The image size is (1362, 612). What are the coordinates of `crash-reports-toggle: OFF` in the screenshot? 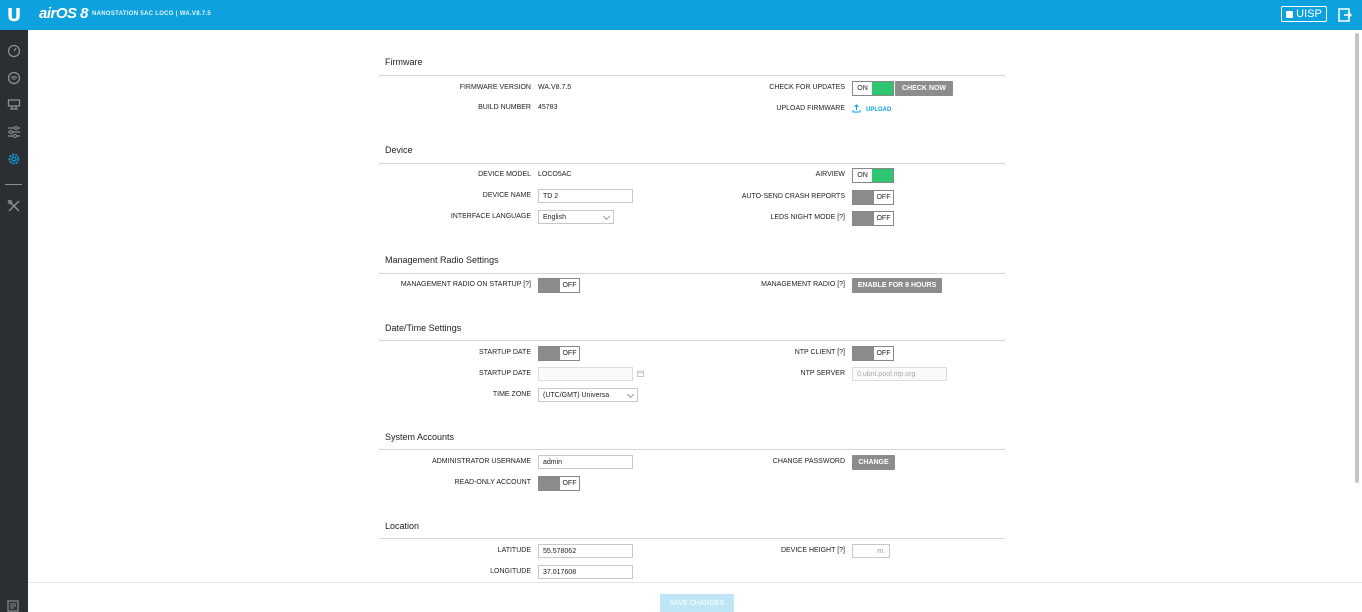 It's located at (873, 197).